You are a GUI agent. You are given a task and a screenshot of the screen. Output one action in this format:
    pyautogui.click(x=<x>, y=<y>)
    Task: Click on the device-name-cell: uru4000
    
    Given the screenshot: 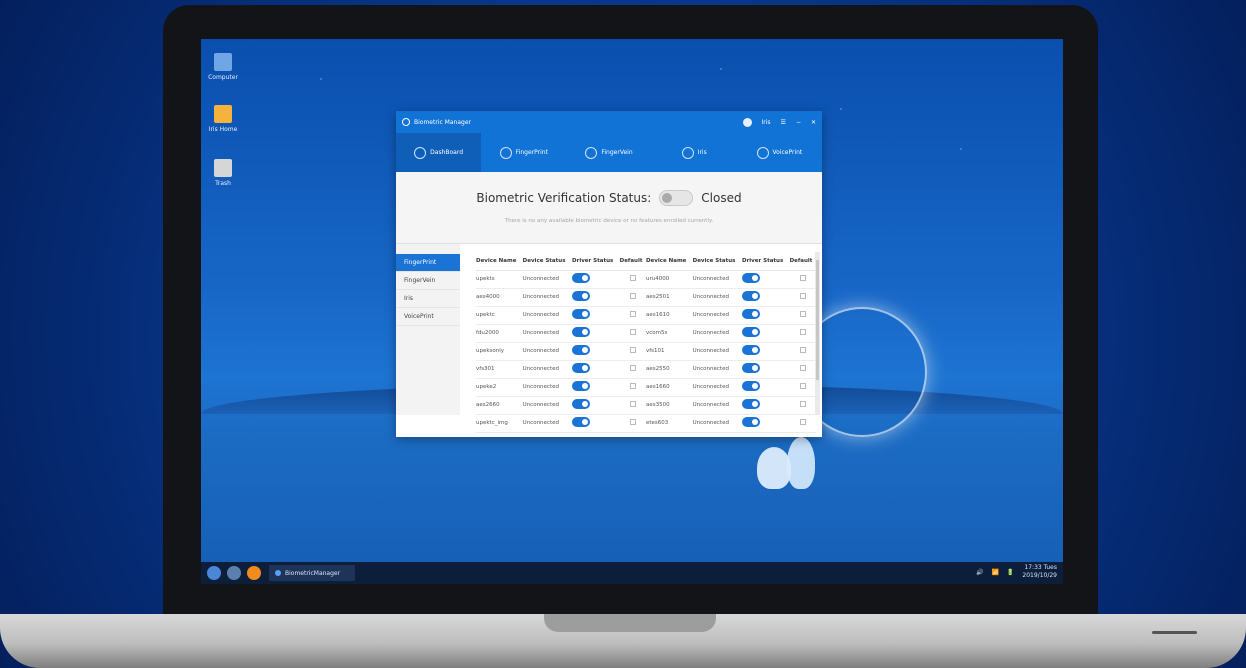 What is the action you would take?
    pyautogui.click(x=669, y=279)
    